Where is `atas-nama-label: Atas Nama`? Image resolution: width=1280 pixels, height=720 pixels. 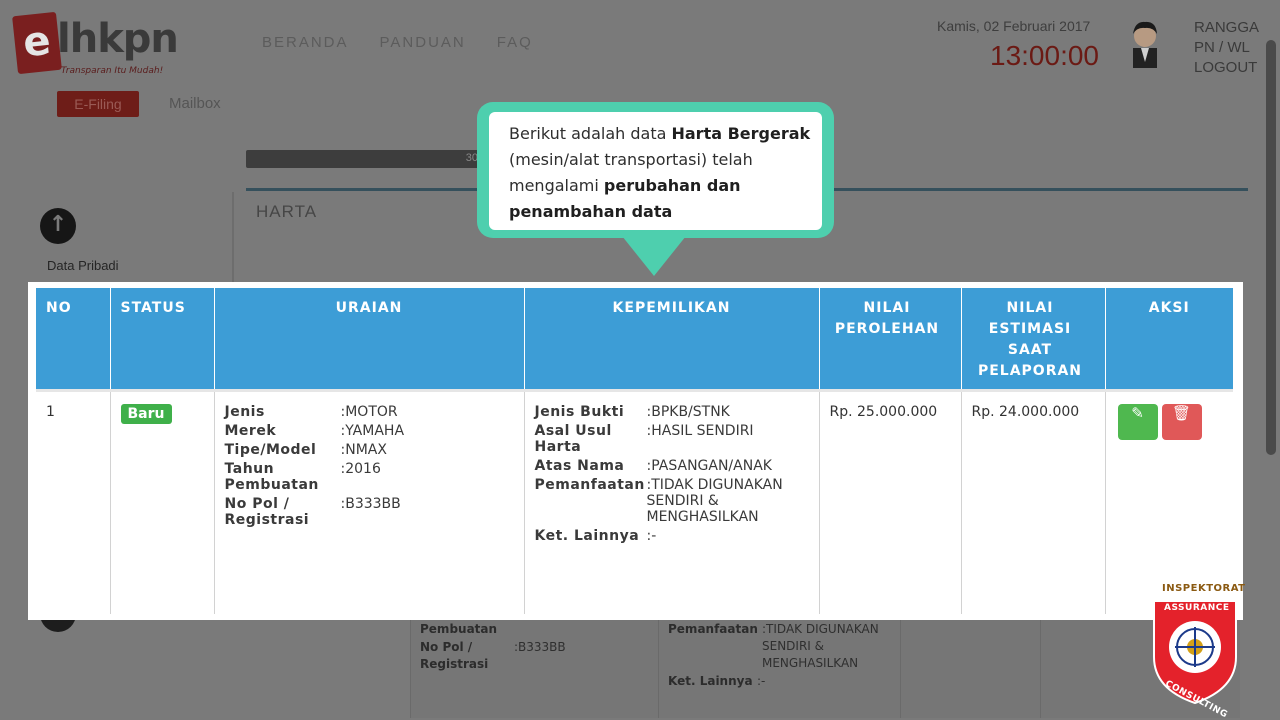 atas-nama-label: Atas Nama is located at coordinates (579, 465).